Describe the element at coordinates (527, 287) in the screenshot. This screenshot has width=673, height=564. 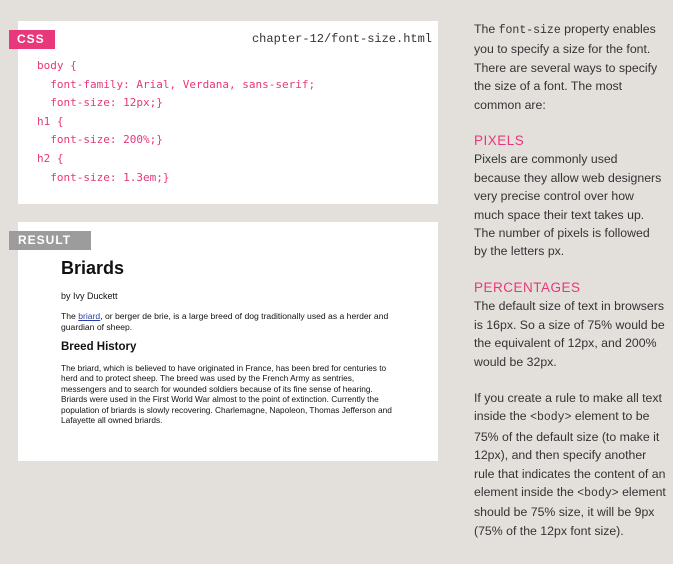
I see `percentages-heading: PERCENTAGES` at that location.